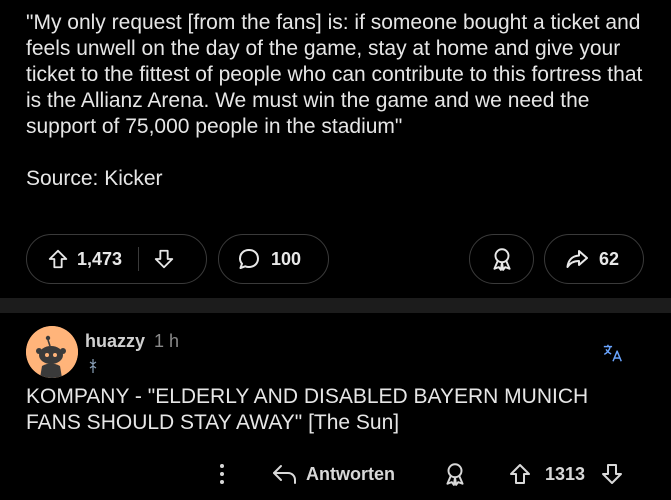  I want to click on upvote-count: 1,473, so click(100, 258).